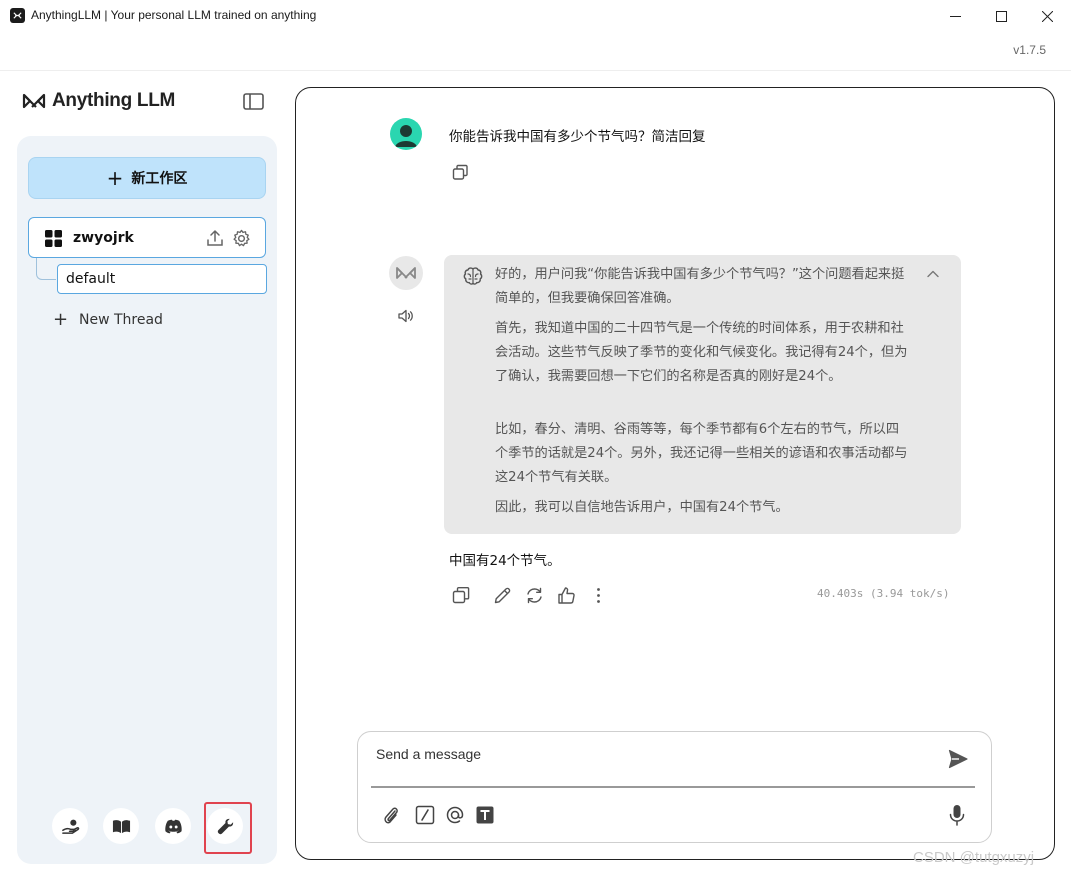 This screenshot has width=1071, height=877. I want to click on speaker-icon, so click(406, 316).